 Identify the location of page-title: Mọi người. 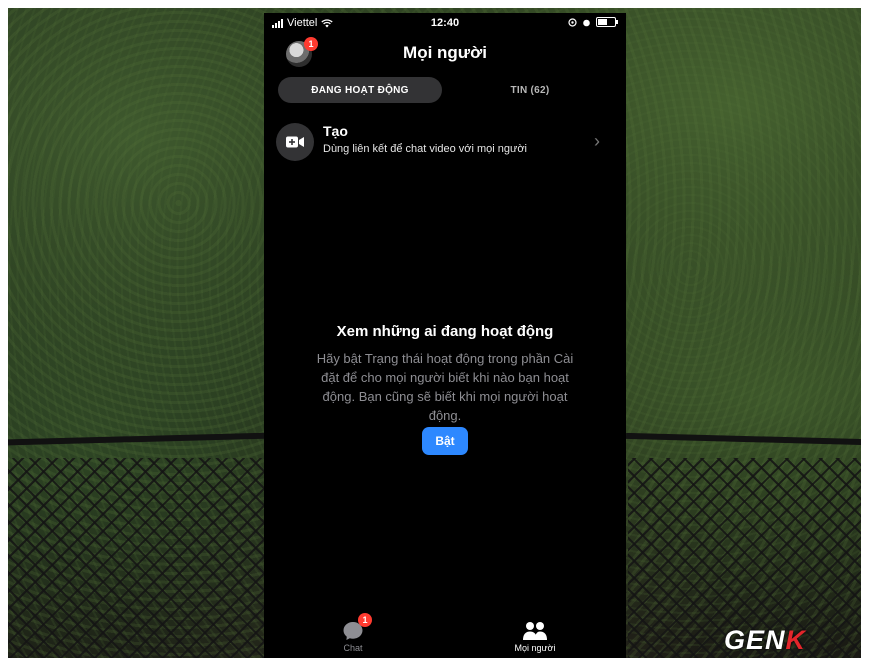
(445, 52).